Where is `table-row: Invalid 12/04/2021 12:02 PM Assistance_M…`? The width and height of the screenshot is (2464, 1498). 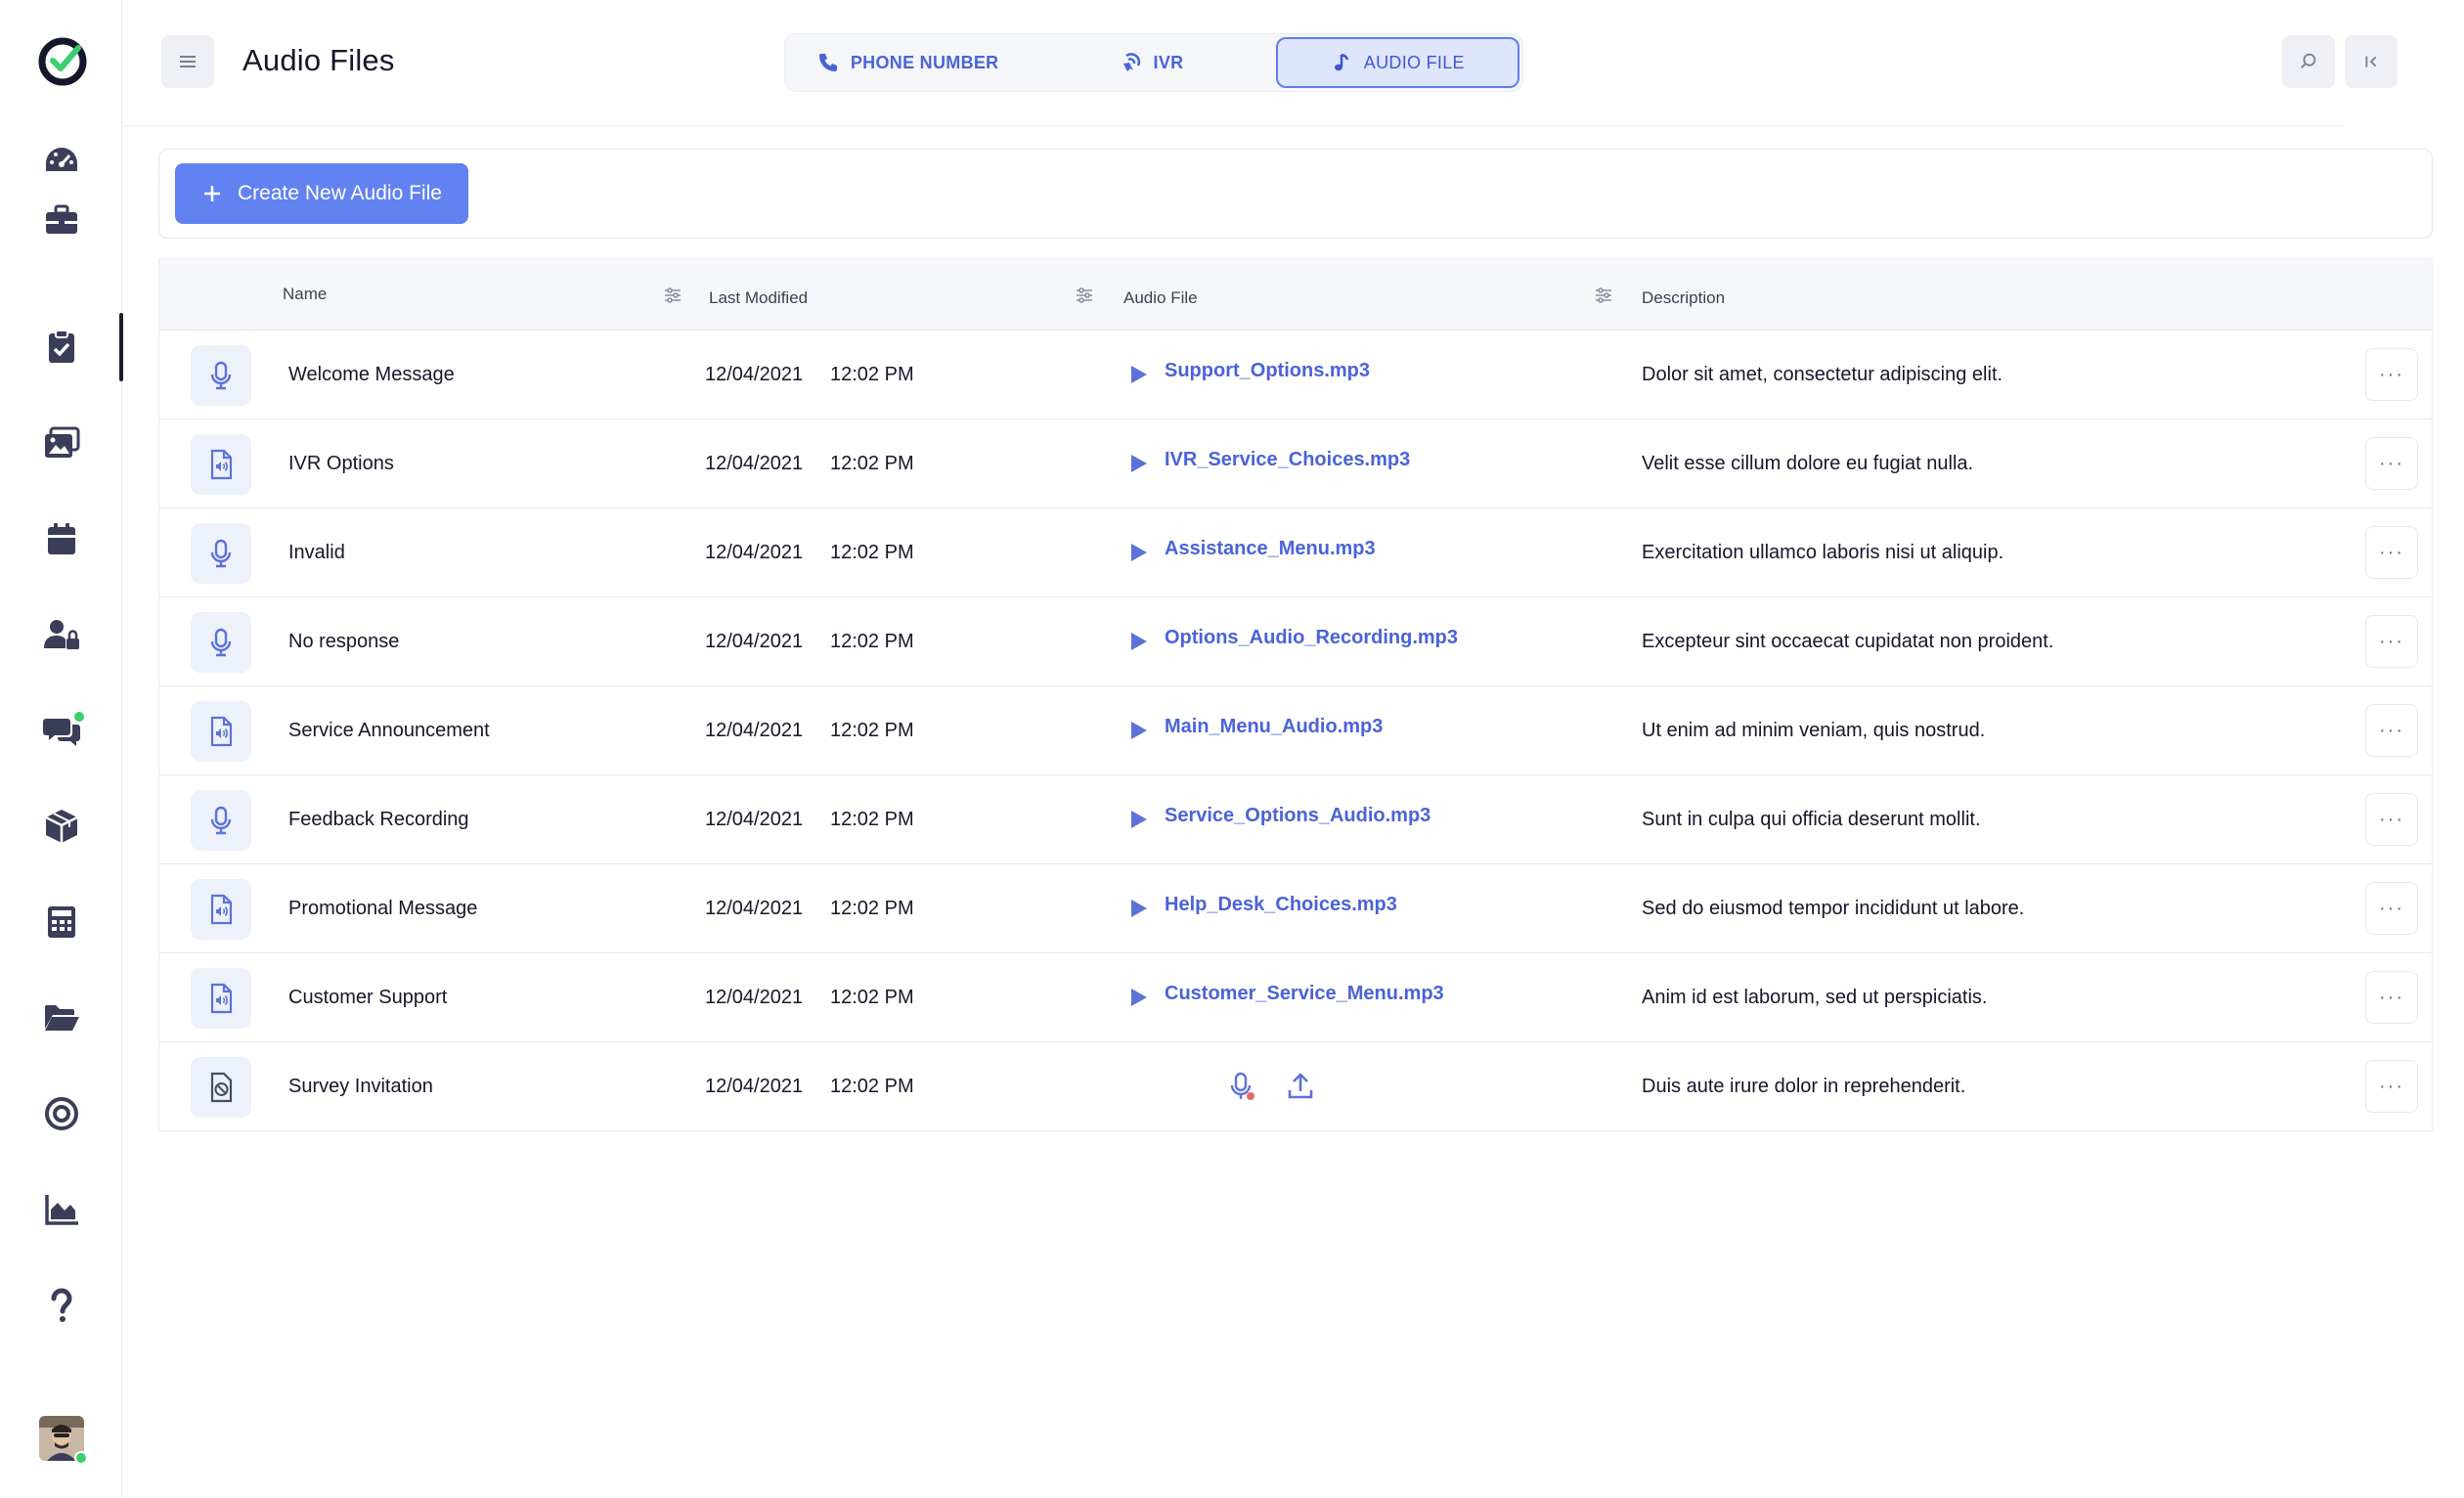
table-row: Invalid 12/04/2021 12:02 PM Assistance_M… is located at coordinates (1295, 552).